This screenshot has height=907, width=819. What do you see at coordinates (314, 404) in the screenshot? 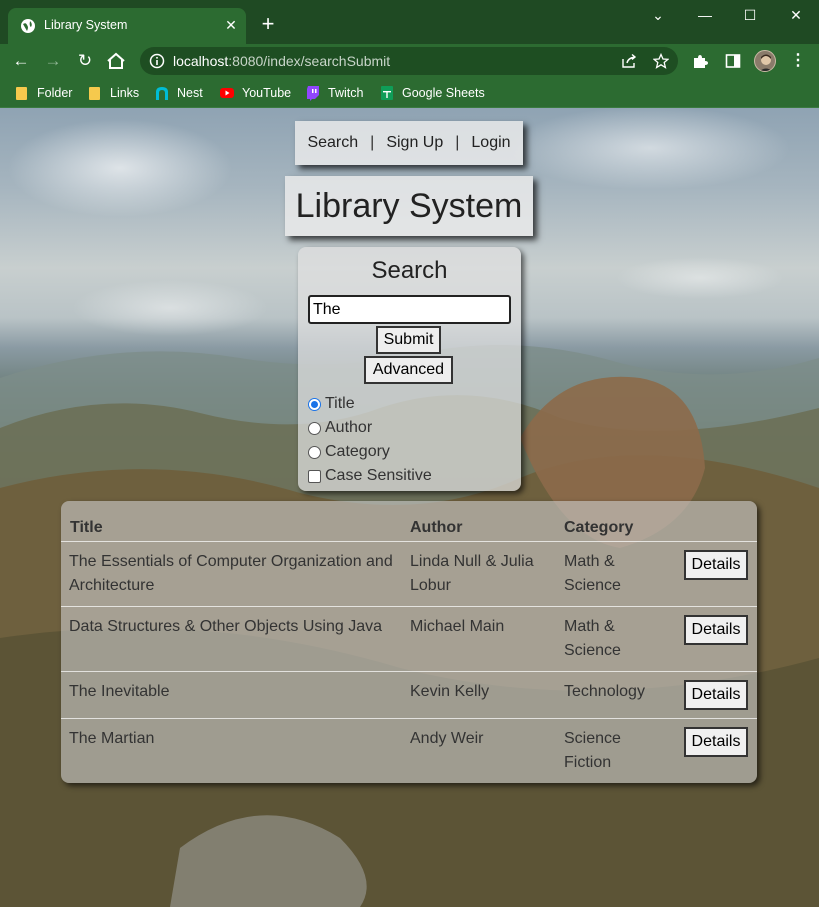
I see `title-radio` at bounding box center [314, 404].